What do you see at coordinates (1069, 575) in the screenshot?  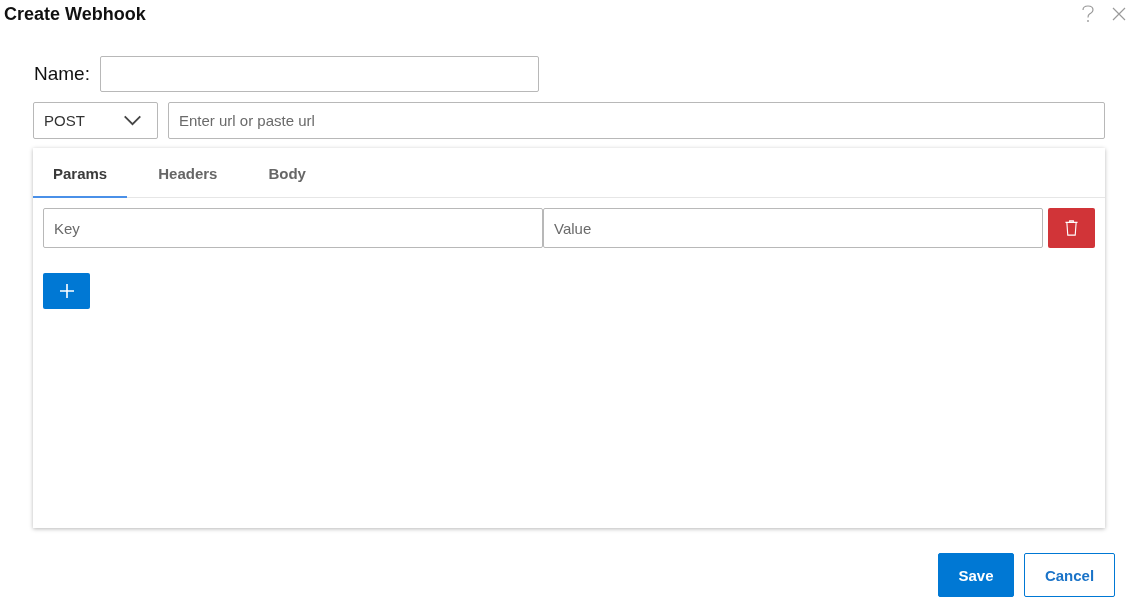 I see `cancel-button: Cancel` at bounding box center [1069, 575].